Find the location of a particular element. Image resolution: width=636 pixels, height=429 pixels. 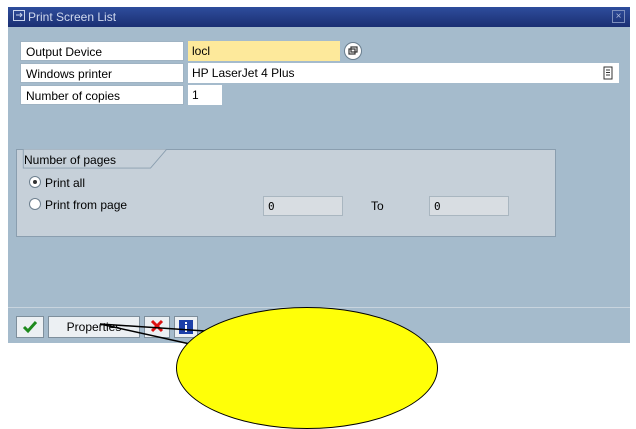

print-all-radio is located at coordinates (35, 182).